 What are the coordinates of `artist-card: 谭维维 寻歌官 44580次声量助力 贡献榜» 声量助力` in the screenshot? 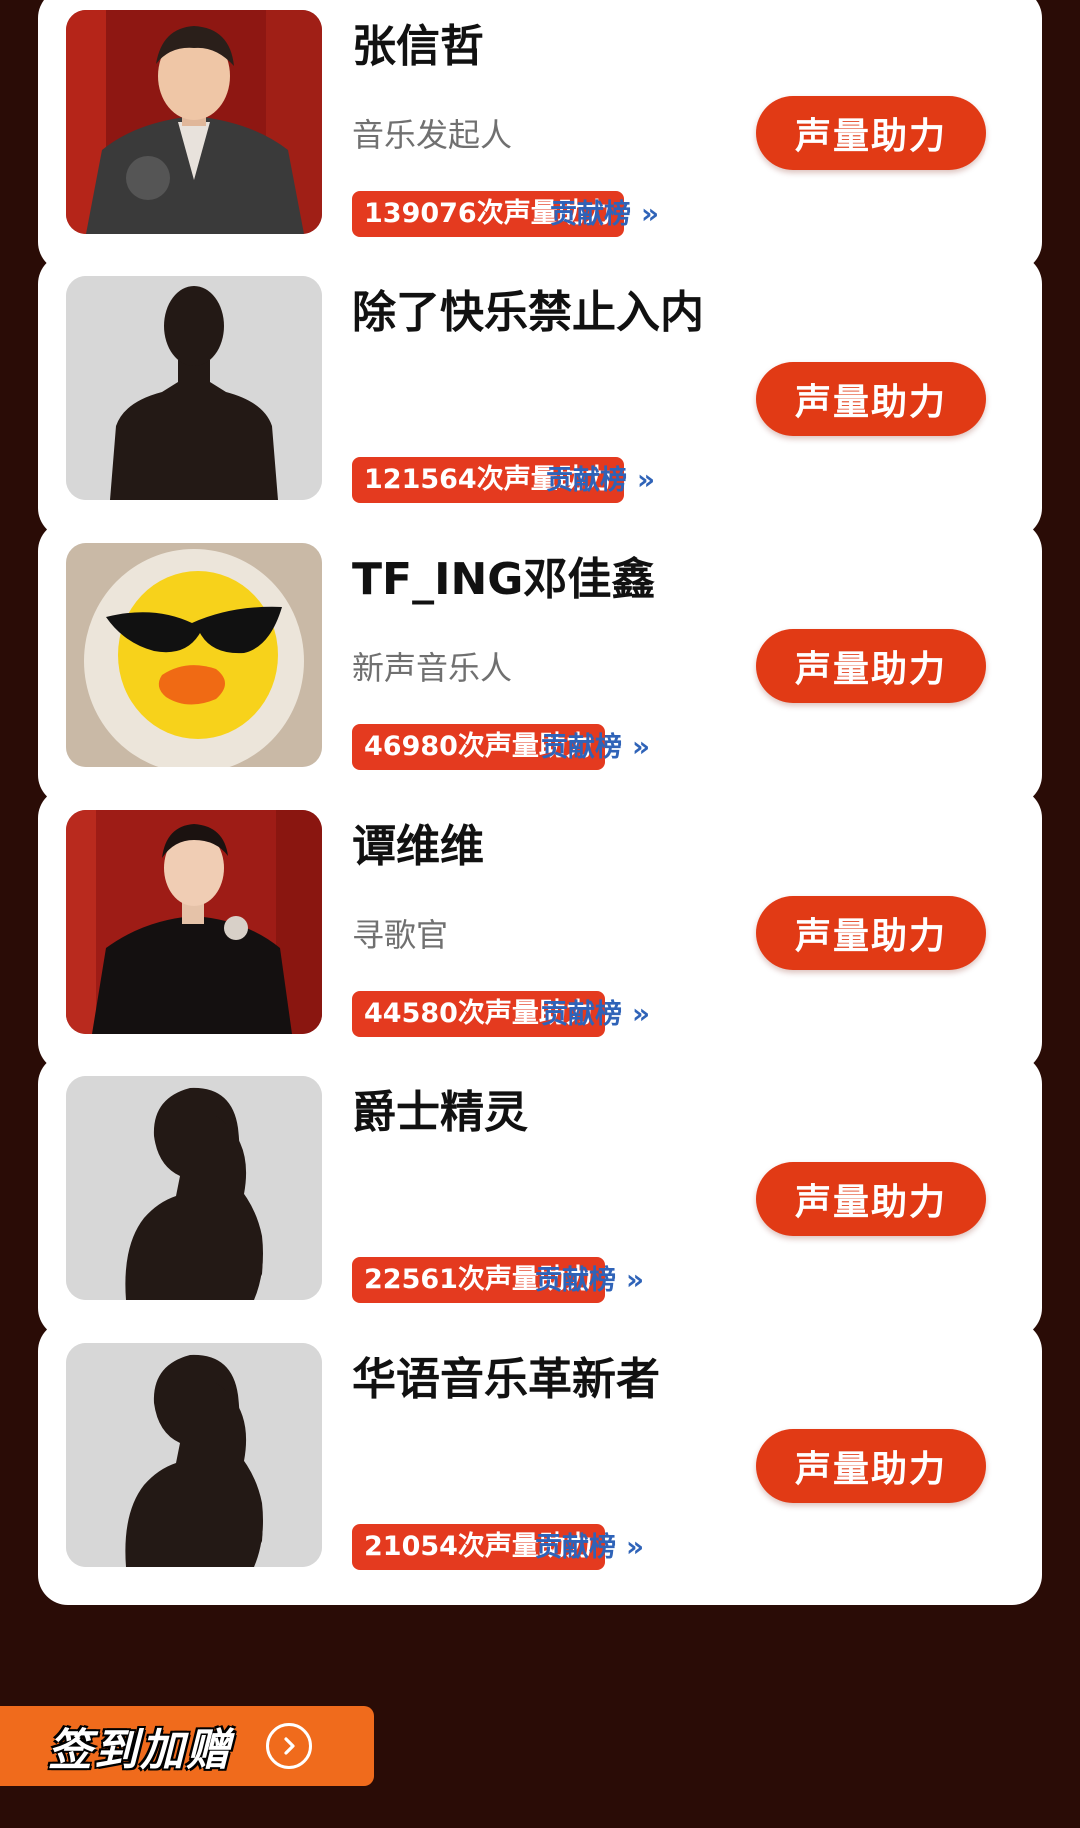 It's located at (540, 930).